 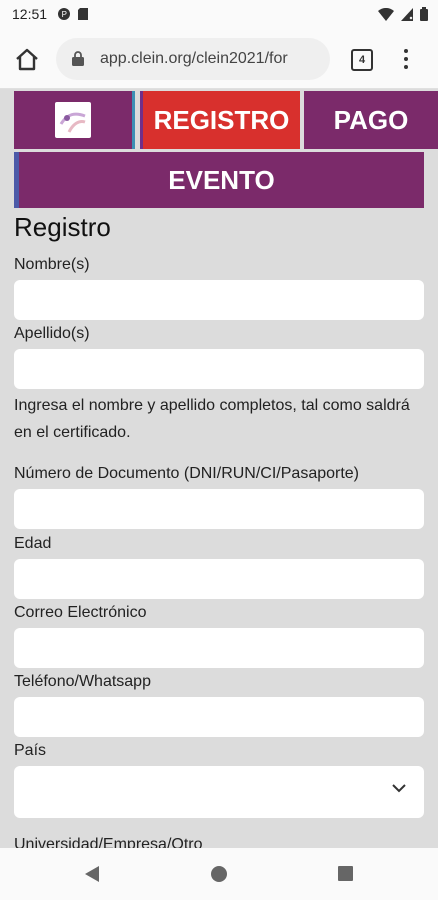 I want to click on home-nav-icon, so click(x=219, y=874).